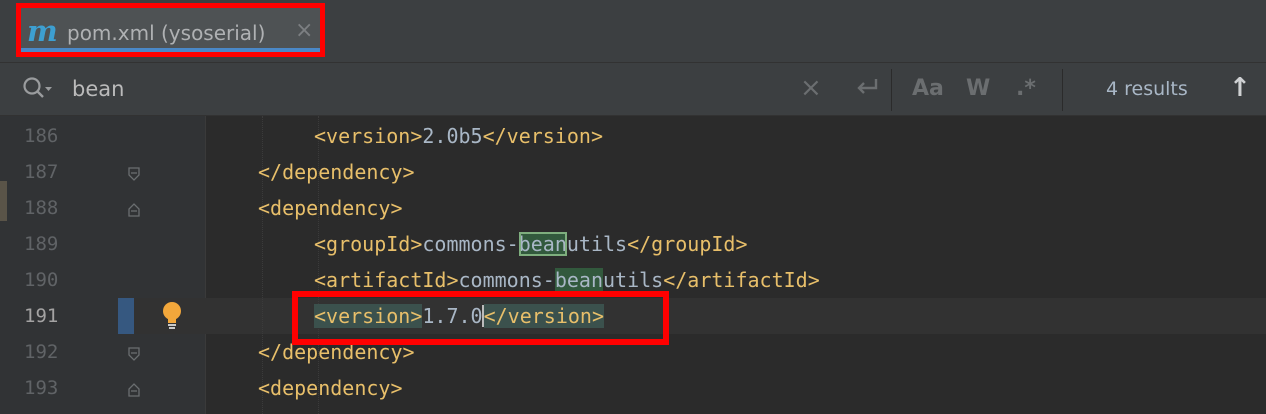 The image size is (1266, 414). I want to click on lightbulb-icon, so click(172, 315).